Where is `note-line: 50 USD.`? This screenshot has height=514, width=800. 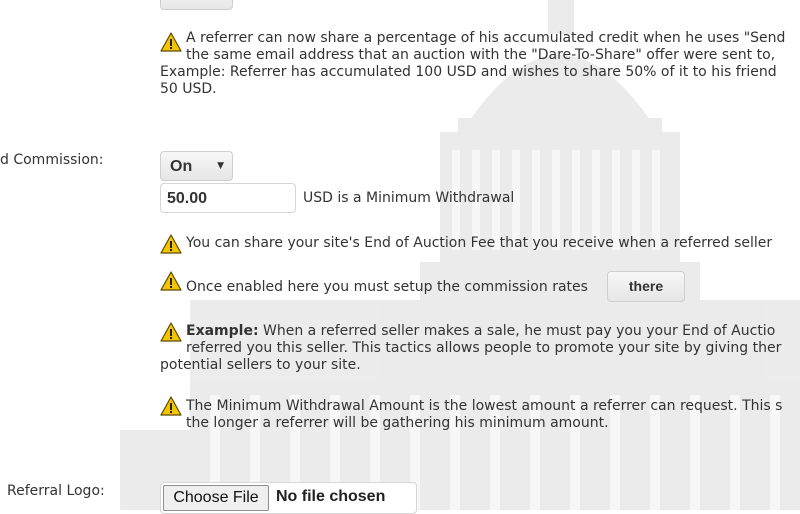 note-line: 50 USD. is located at coordinates (188, 89).